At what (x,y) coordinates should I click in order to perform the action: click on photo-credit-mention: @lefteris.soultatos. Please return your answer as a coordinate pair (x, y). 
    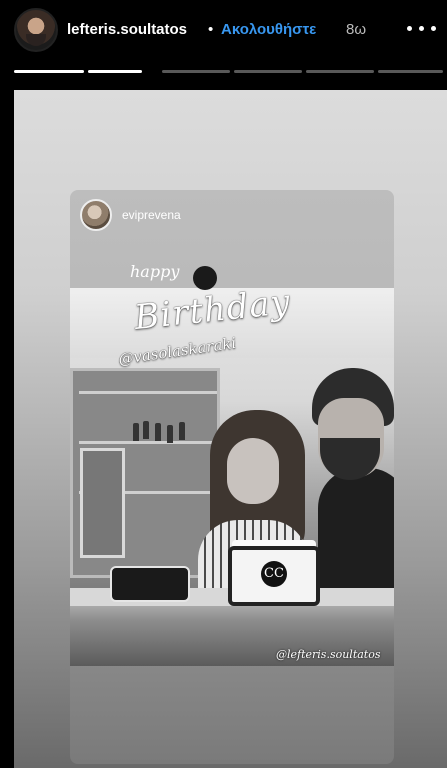
    Looking at the image, I should click on (328, 654).